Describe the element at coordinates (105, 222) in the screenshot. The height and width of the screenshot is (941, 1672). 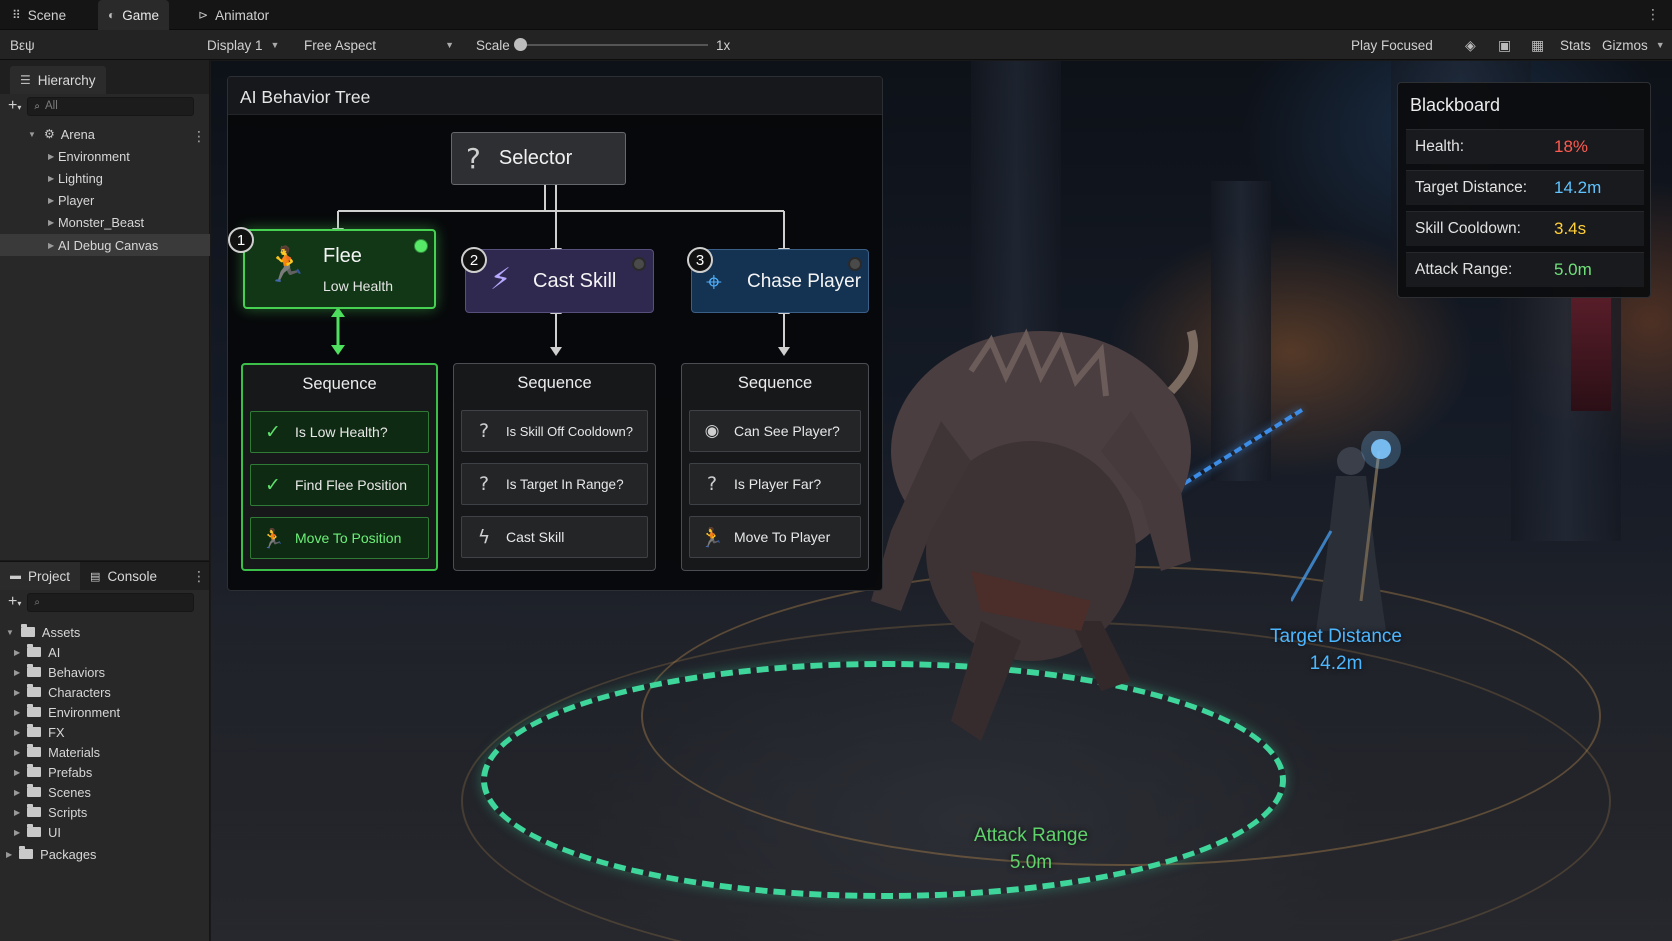
I see `tree-item-monster-beast: ▶ Monster_Beast` at that location.